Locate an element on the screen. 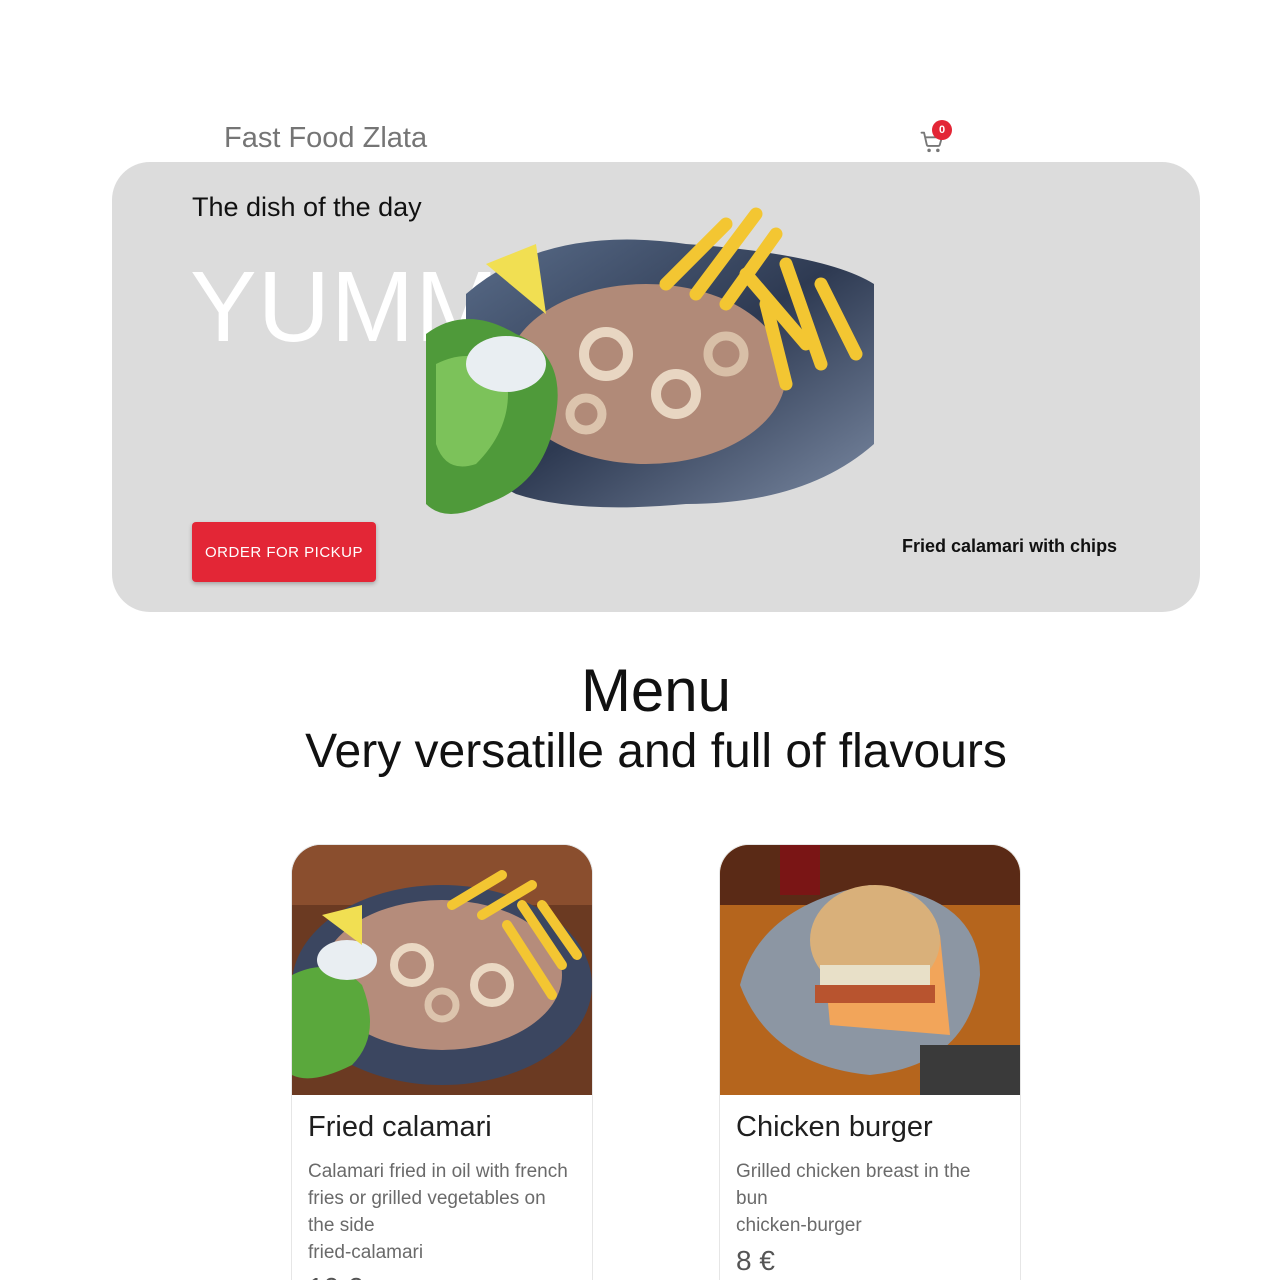 The width and height of the screenshot is (1280, 1280). menu-subtitle: Very versatille and full of flavours is located at coordinates (656, 751).